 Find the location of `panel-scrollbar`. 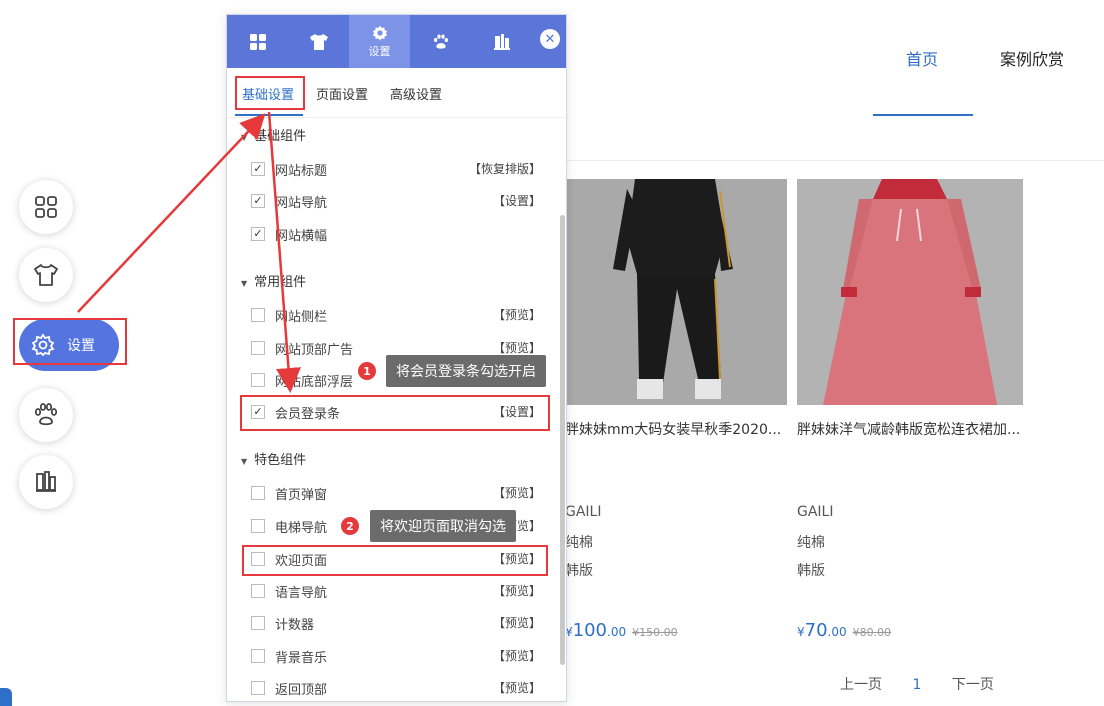

panel-scrollbar is located at coordinates (562, 440).